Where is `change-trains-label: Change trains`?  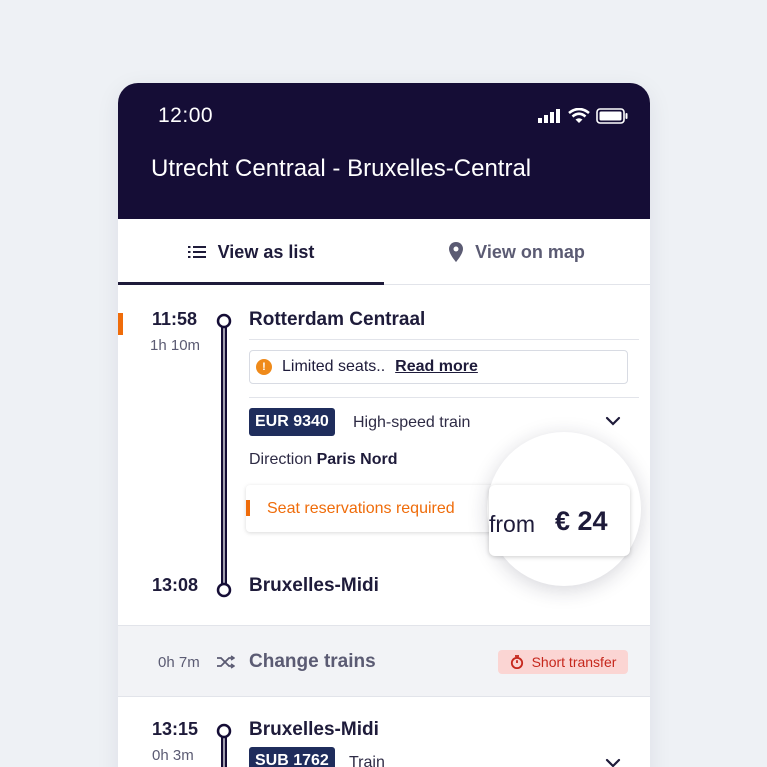 change-trains-label: Change trains is located at coordinates (312, 661).